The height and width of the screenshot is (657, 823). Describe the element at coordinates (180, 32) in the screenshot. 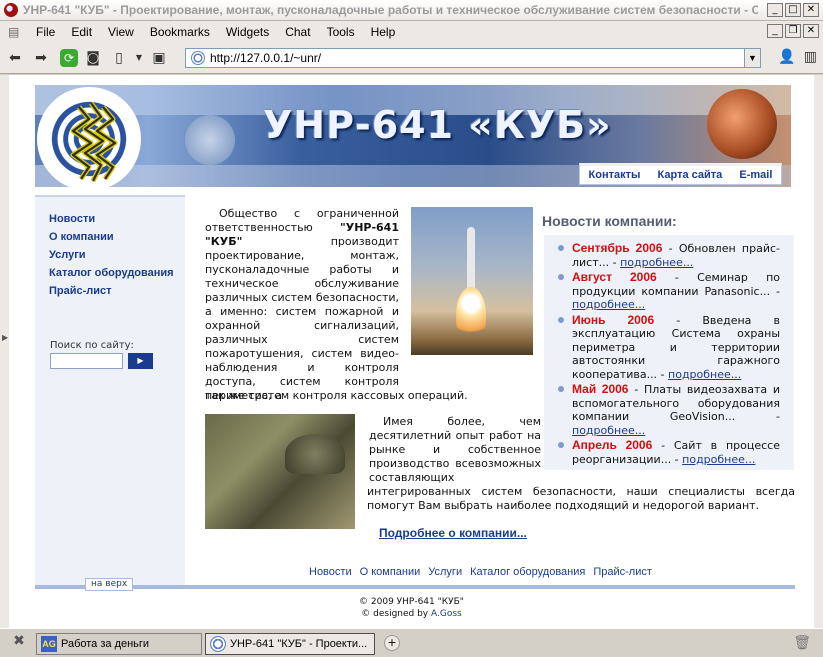

I see `menu-bookmarks: Bookmarks` at that location.